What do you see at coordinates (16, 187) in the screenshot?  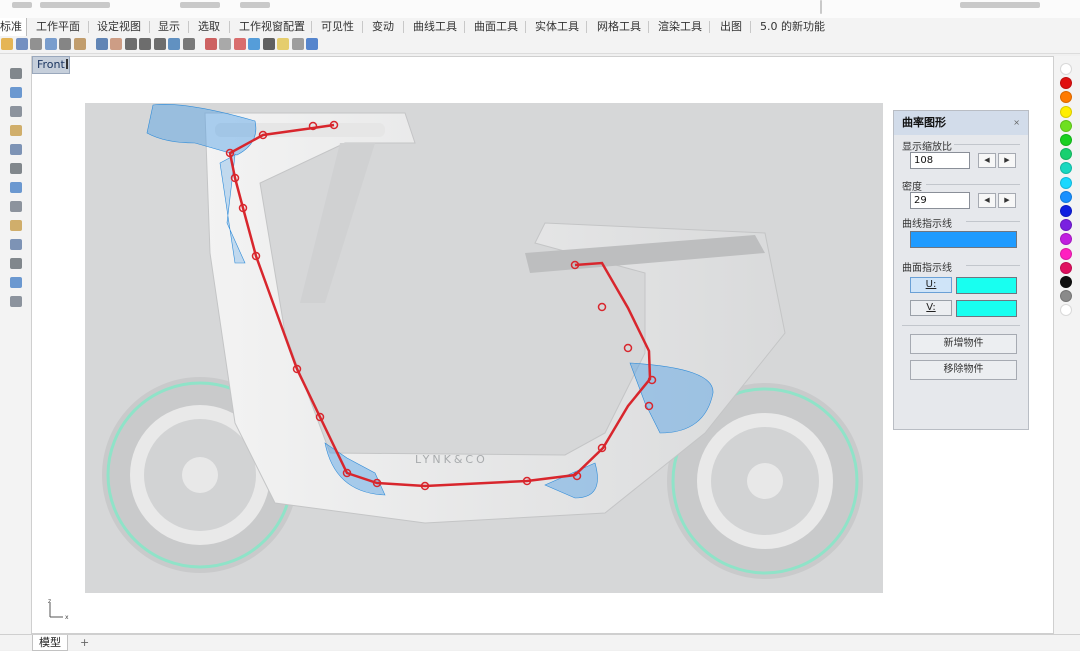 I see `solid-icon` at bounding box center [16, 187].